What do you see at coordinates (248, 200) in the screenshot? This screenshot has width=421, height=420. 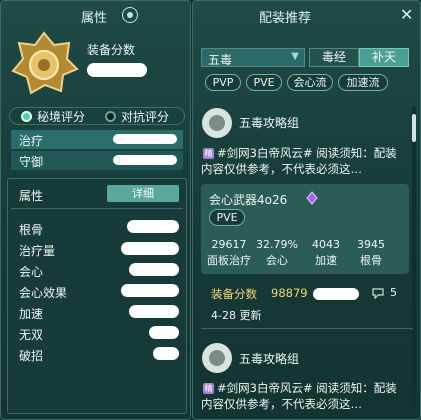 I see `gear-card-name: 会心武器4o26` at bounding box center [248, 200].